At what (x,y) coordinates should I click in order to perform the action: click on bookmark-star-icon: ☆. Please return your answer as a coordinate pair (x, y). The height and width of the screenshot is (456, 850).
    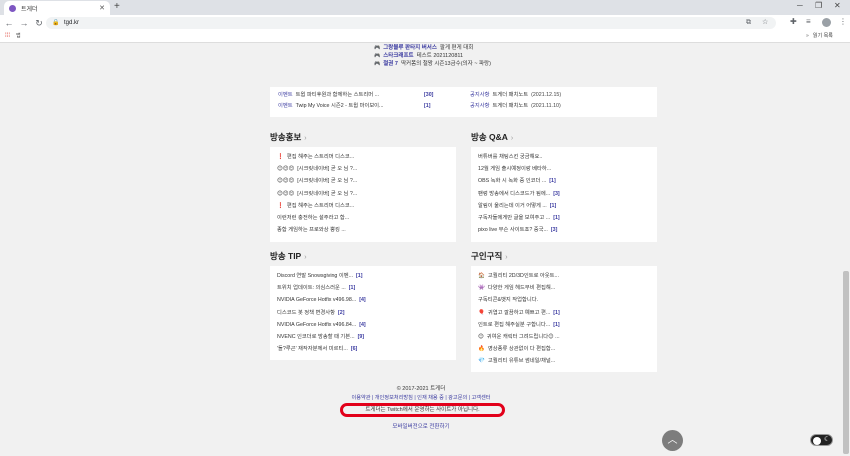
    Looking at the image, I should click on (765, 23).